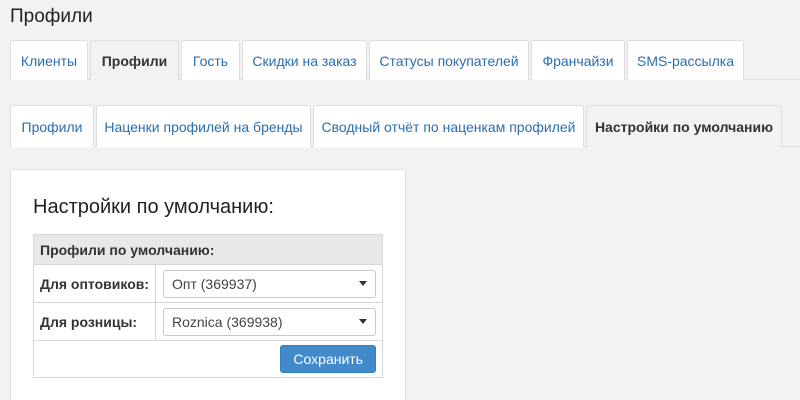 This screenshot has height=400, width=800. Describe the element at coordinates (328, 359) in the screenshot. I see `save-button: Сохранить` at that location.